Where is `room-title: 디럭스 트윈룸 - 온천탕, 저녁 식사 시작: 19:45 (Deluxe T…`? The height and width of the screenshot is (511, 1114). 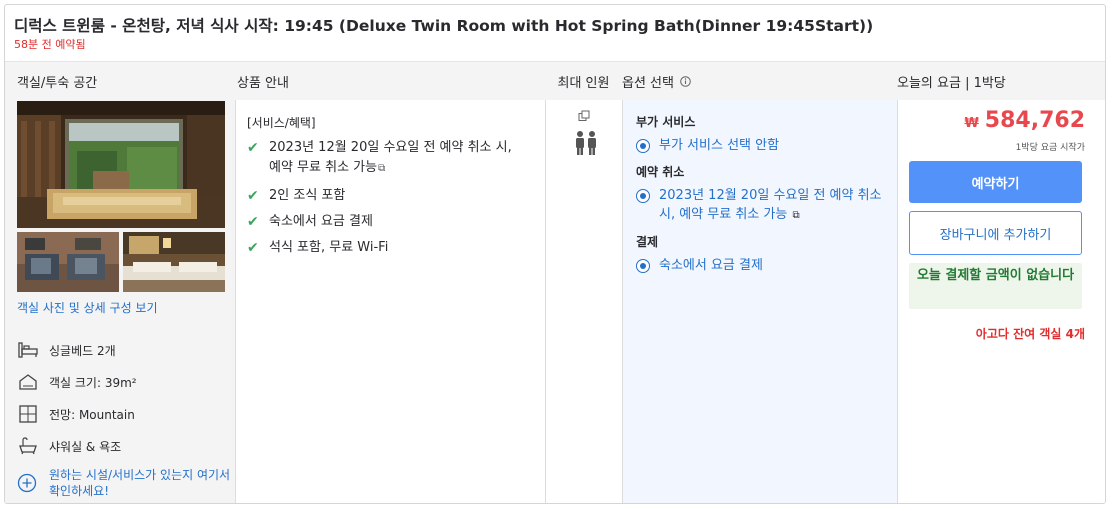 room-title: 디럭스 트윈룸 - 온천탕, 저녁 식사 시작: 19:45 (Deluxe T… is located at coordinates (444, 26).